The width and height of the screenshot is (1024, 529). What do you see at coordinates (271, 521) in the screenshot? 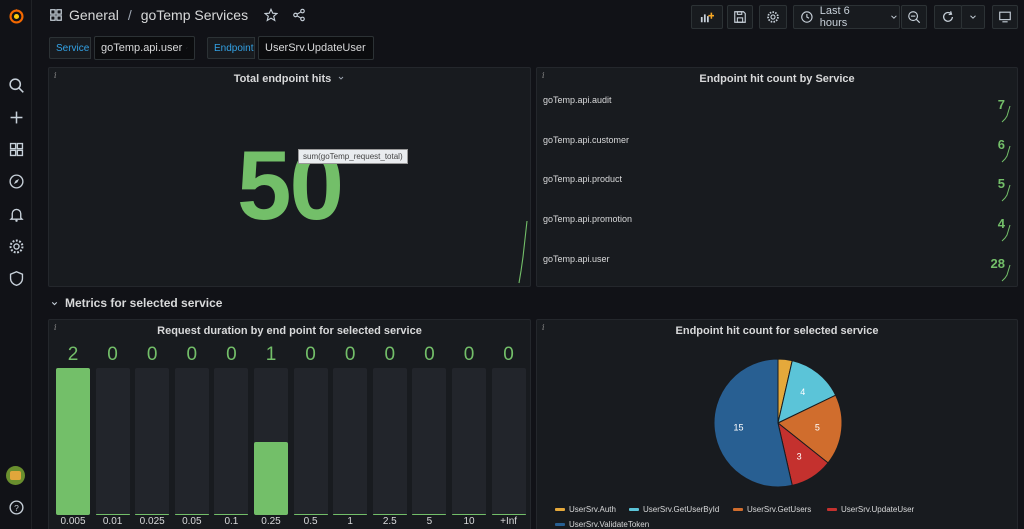
I see `bar-label: 0.25` at bounding box center [271, 521].